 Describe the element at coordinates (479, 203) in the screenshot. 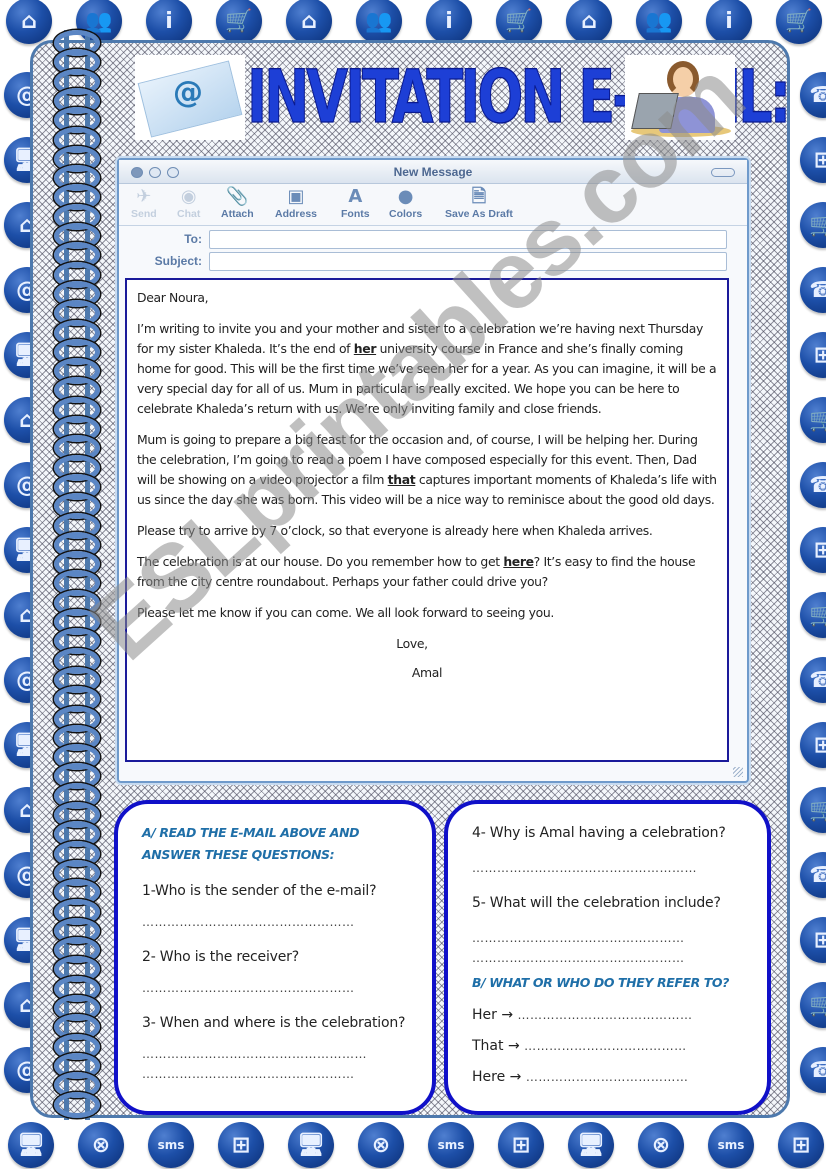

I see `toolbar-save-as-draft-button: 🗎 Save As Draft` at that location.